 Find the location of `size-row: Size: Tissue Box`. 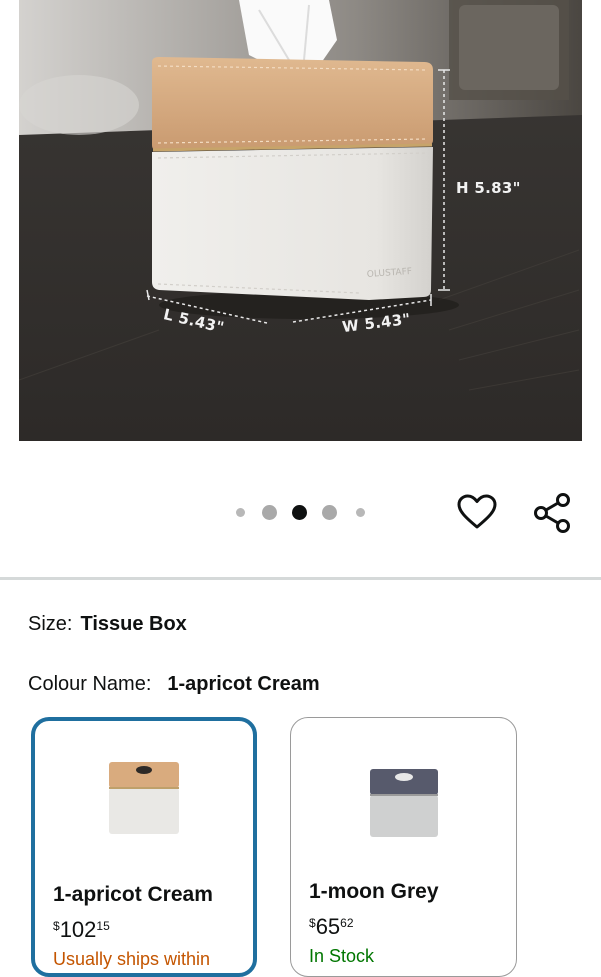

size-row: Size: Tissue Box is located at coordinates (107, 624).